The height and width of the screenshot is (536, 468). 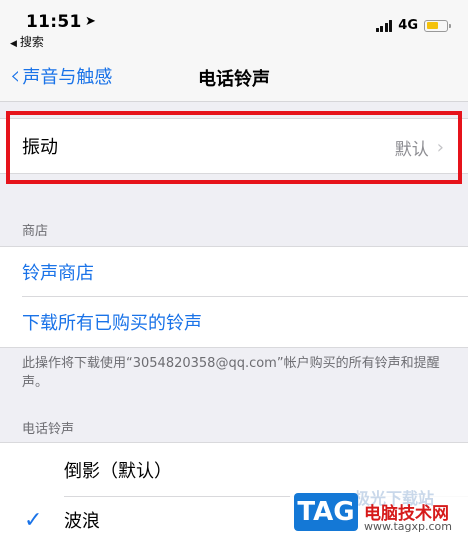 I want to click on back-to-app-link: ◀ 搜索, so click(x=27, y=41).